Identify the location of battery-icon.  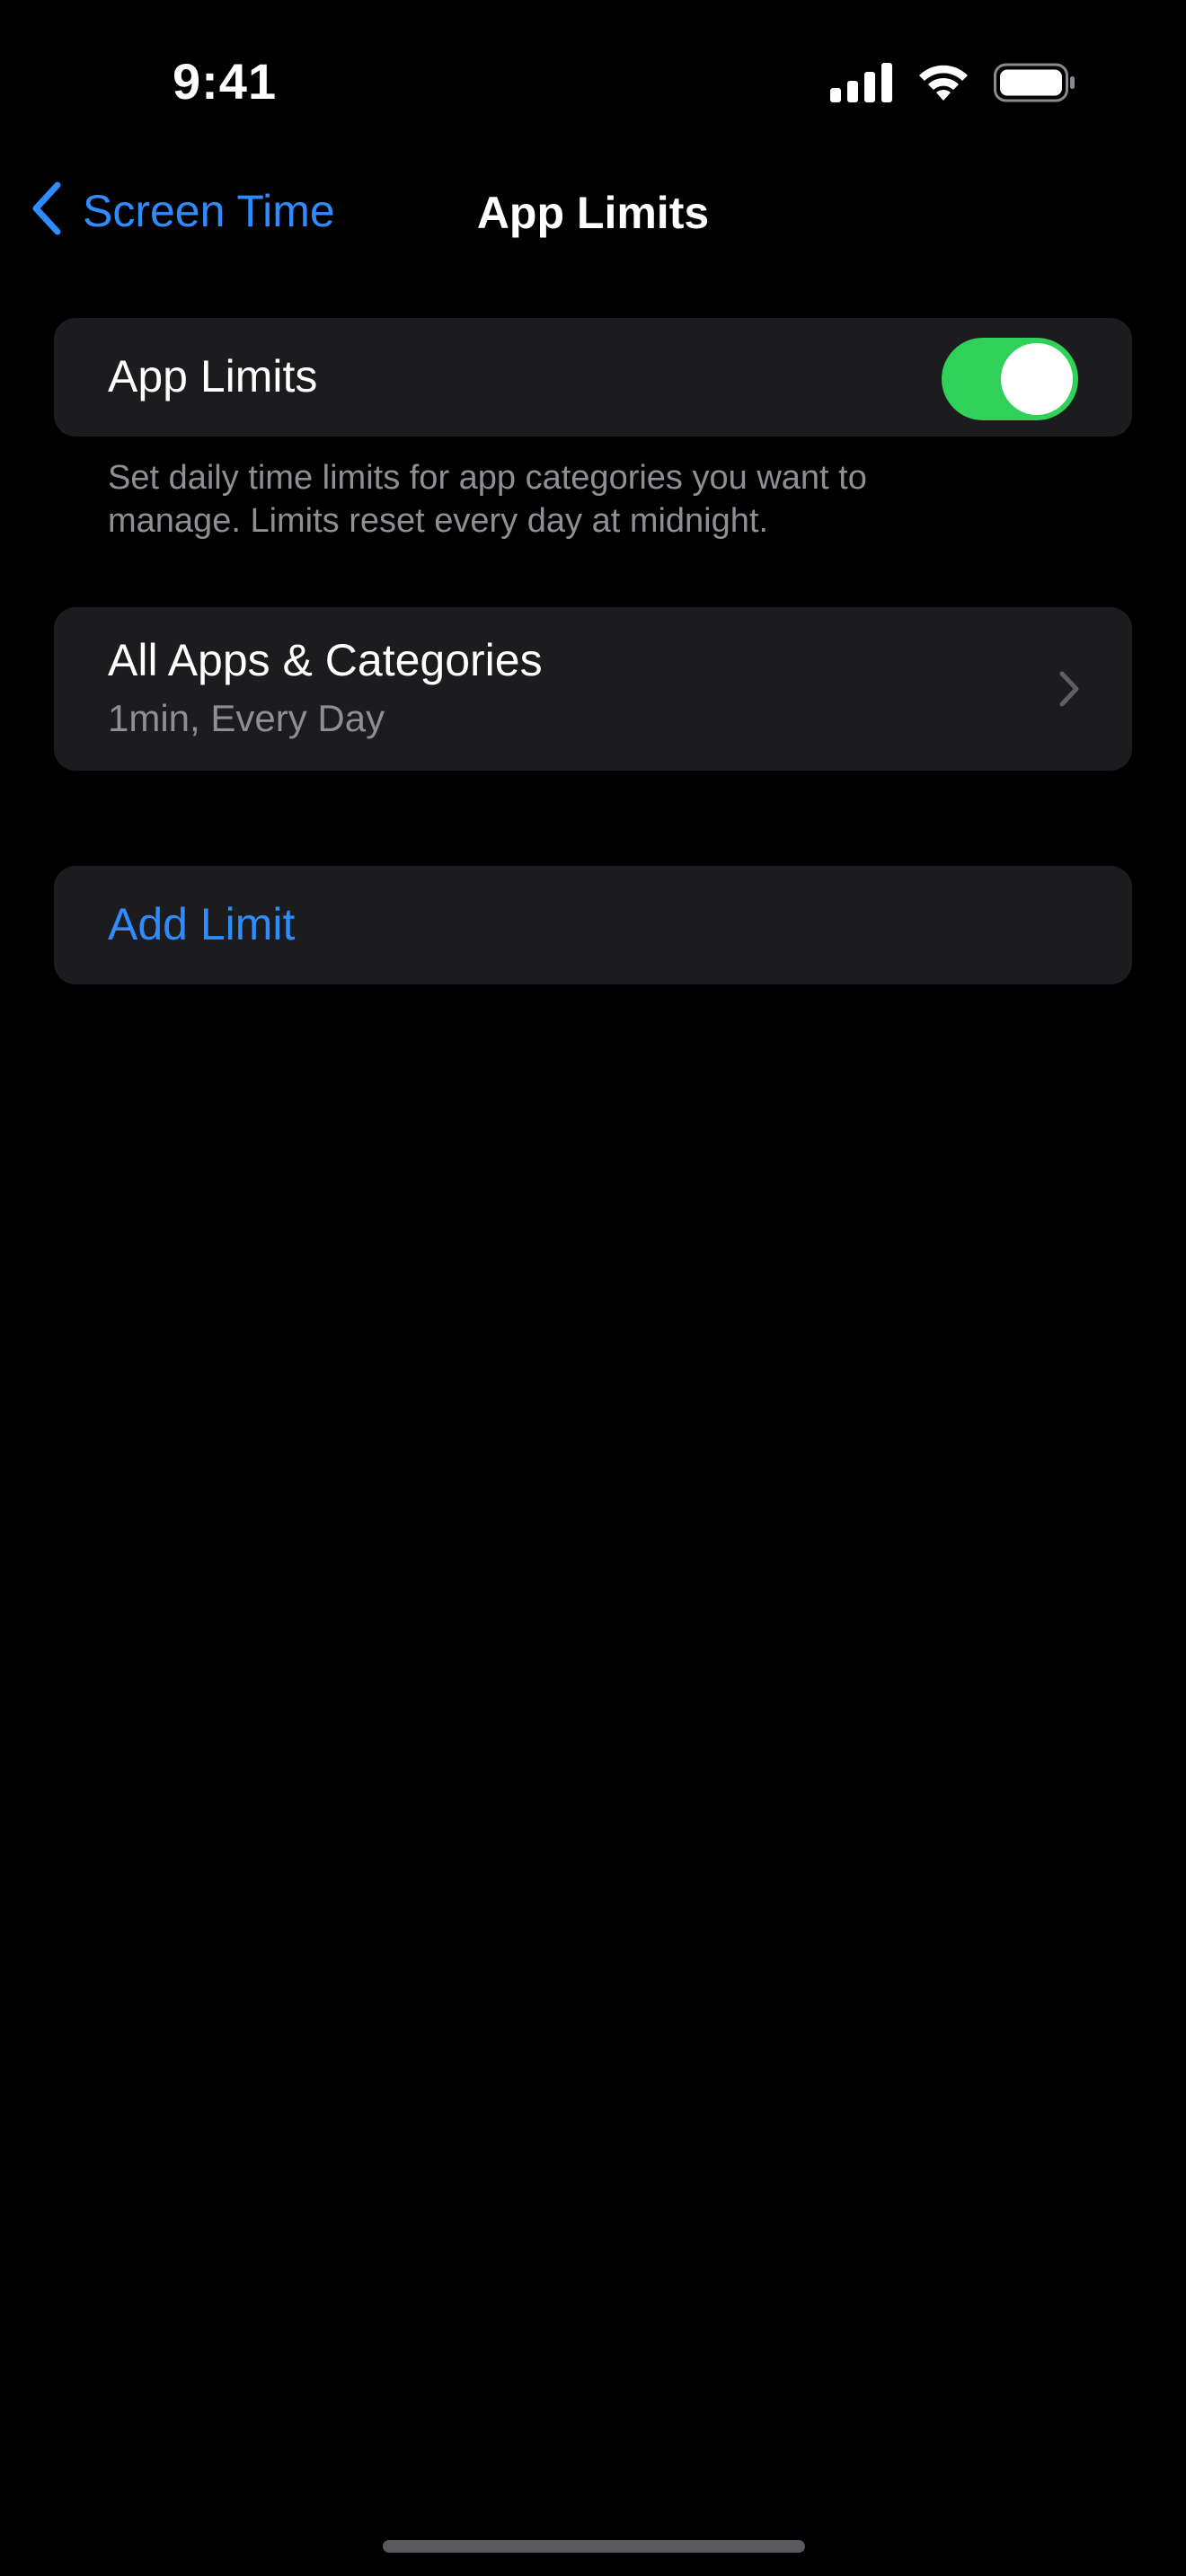
(1035, 82).